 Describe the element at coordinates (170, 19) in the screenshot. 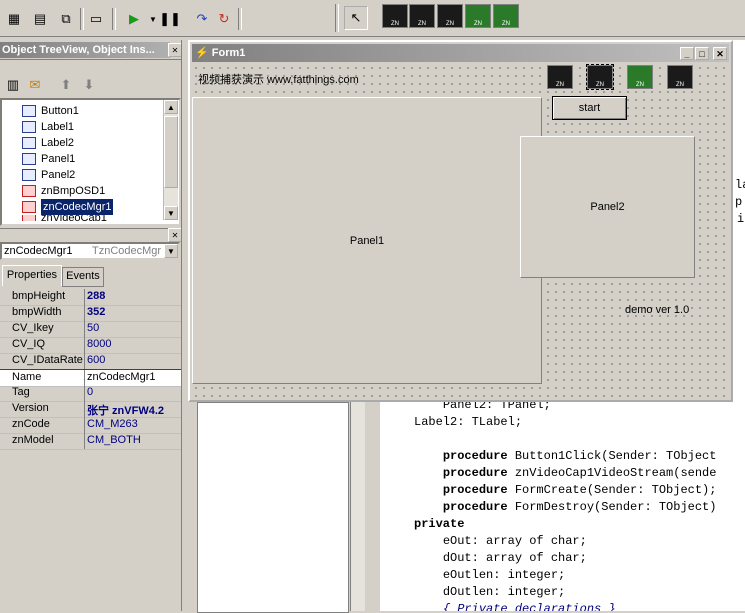

I see `pause-icon: ❚❚` at that location.